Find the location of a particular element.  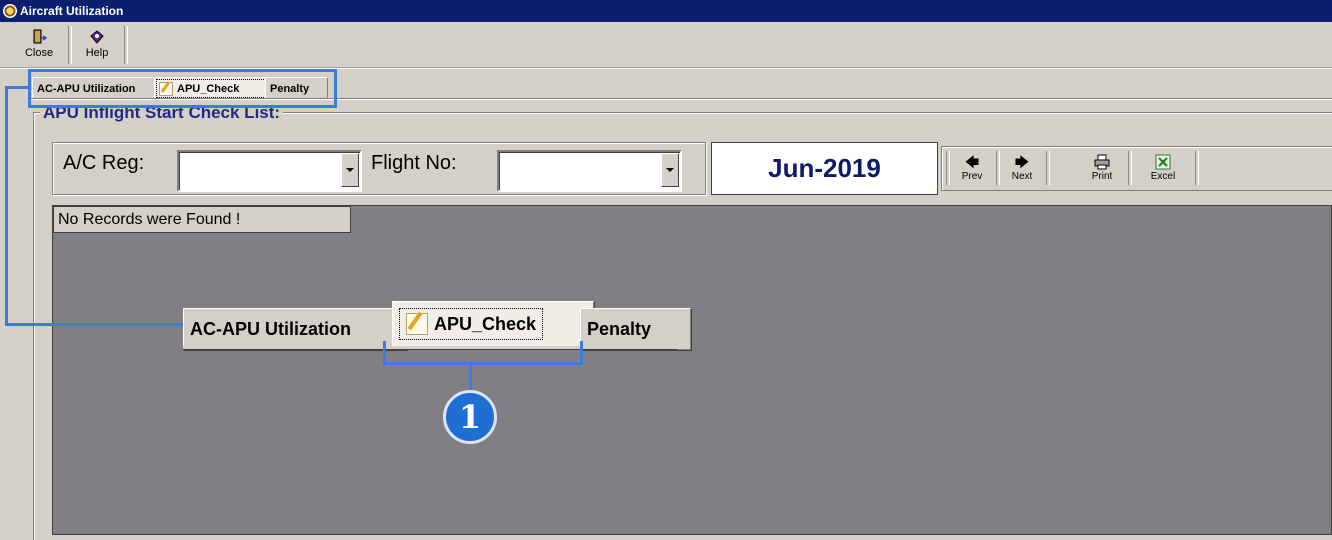

no-records-message: No Records were Found ! is located at coordinates (202, 219).